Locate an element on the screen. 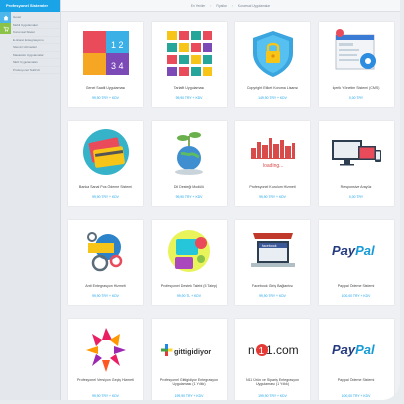 This screenshot has width=404, height=404. product-name: Tarlafit Uygulaması is located at coordinates (189, 88).